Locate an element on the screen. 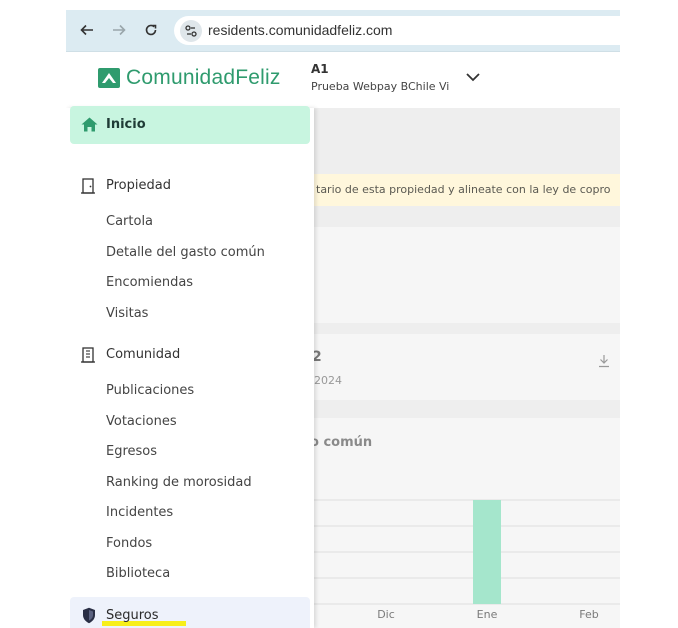 The image size is (678, 628). sidebar-item-visitas: Visitas is located at coordinates (127, 313).